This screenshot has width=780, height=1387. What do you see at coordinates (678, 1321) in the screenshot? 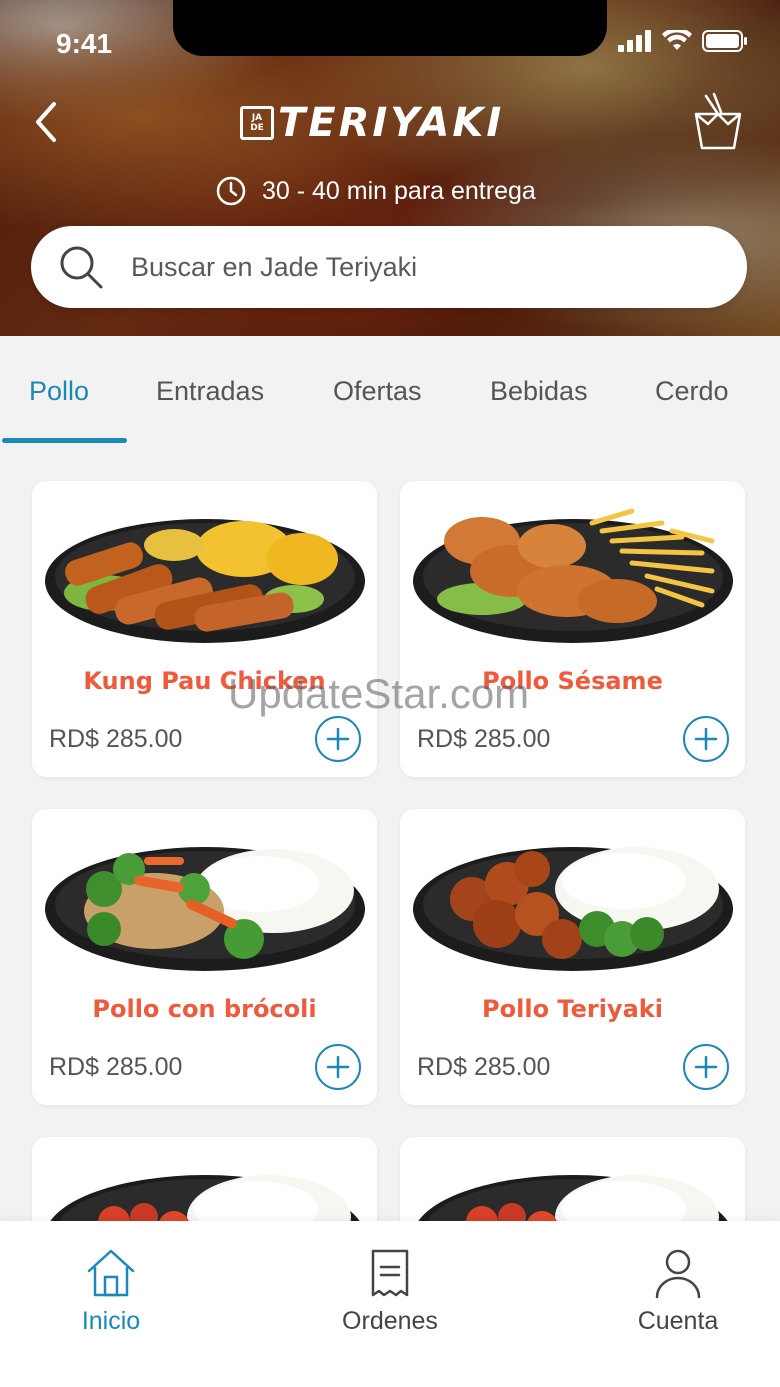
I see `nav-label-cuenta: Cuenta` at bounding box center [678, 1321].